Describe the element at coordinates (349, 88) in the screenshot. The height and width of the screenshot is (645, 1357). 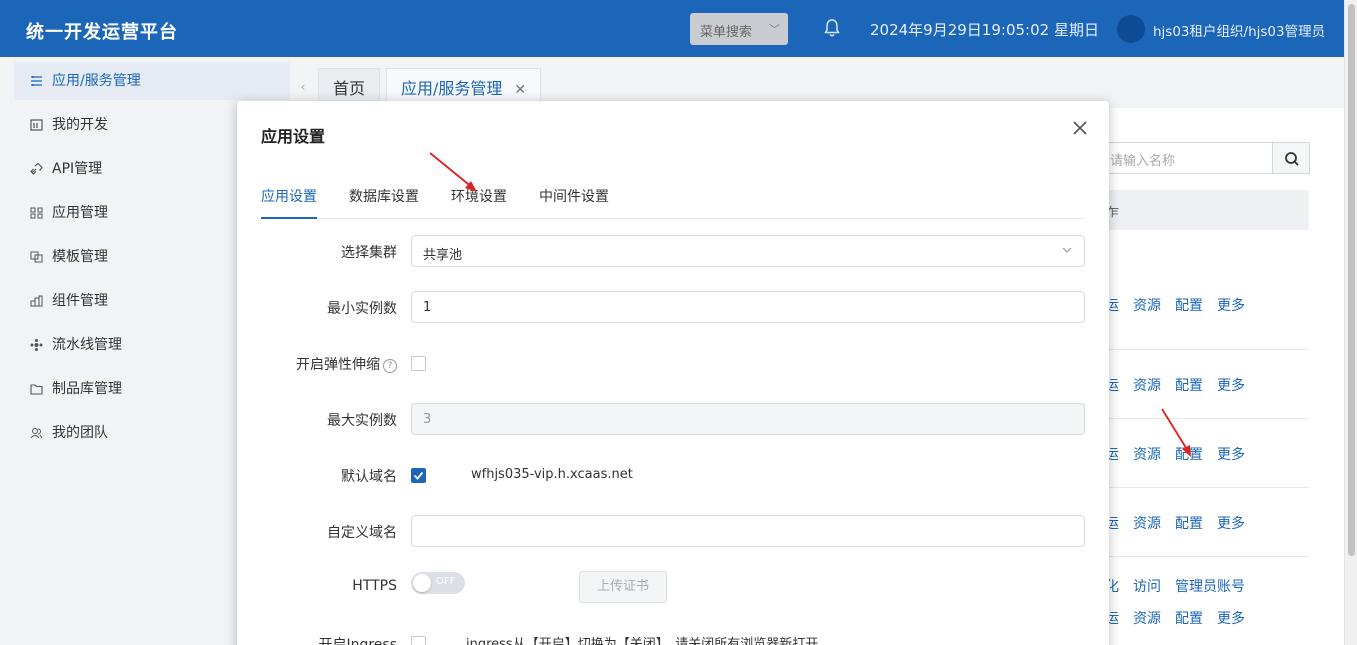
I see `tab-label: 首页` at that location.